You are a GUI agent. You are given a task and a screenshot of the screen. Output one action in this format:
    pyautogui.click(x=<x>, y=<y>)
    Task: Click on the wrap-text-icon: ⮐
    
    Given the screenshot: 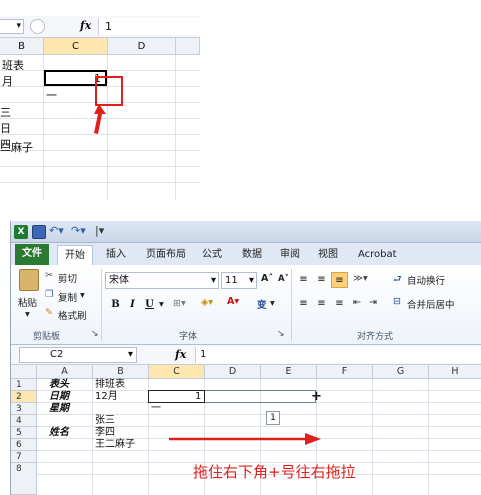 What is the action you would take?
    pyautogui.click(x=397, y=280)
    